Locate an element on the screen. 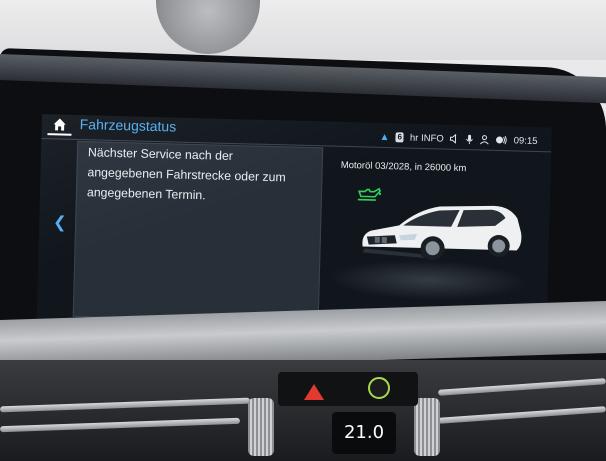 Image resolution: width=606 pixels, height=461 pixels. phone-signal-icon is located at coordinates (501, 140).